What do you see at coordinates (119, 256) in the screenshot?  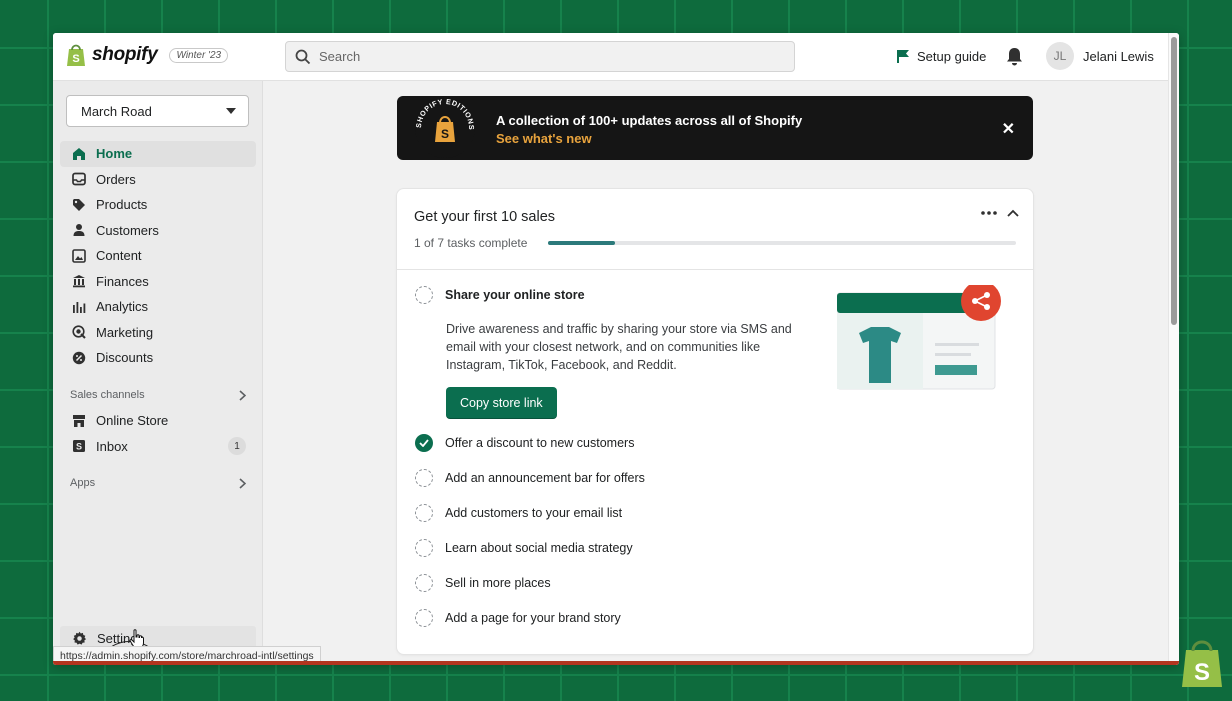 I see `sidebar-item-label: Content` at bounding box center [119, 256].